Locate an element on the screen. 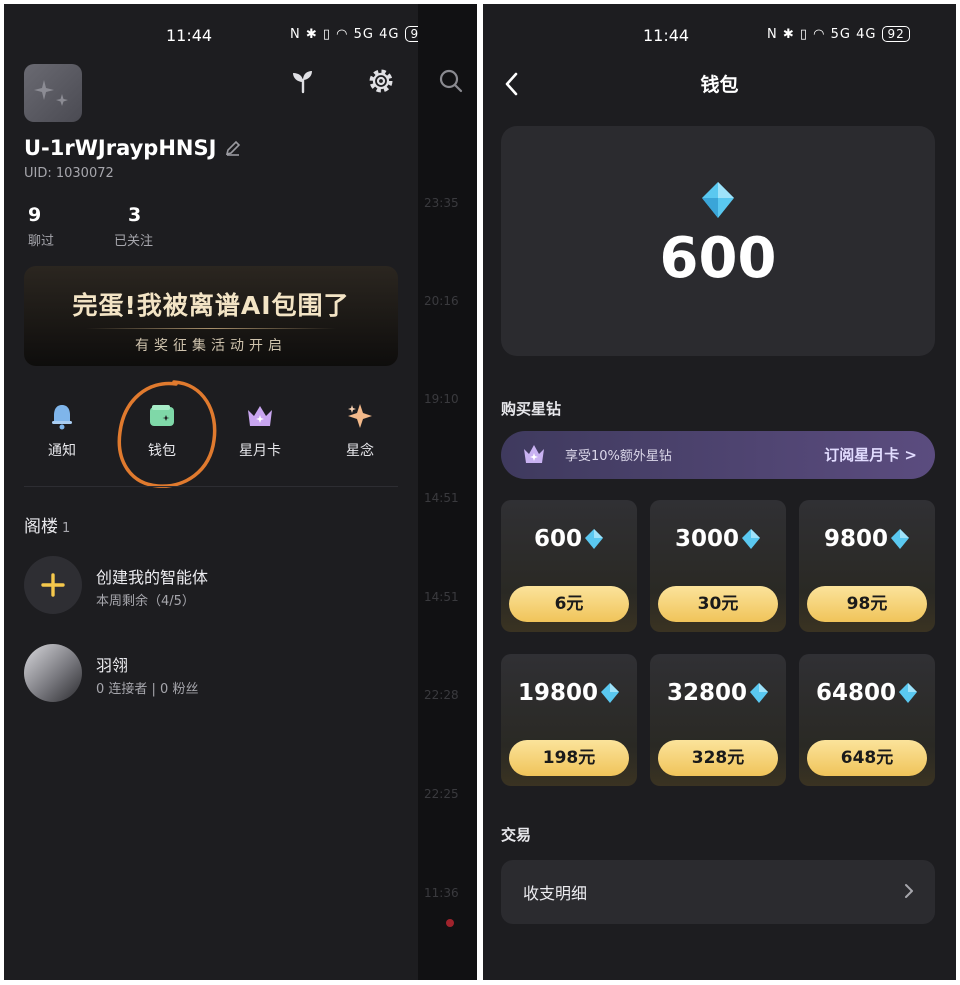  avatar is located at coordinates (53, 93).